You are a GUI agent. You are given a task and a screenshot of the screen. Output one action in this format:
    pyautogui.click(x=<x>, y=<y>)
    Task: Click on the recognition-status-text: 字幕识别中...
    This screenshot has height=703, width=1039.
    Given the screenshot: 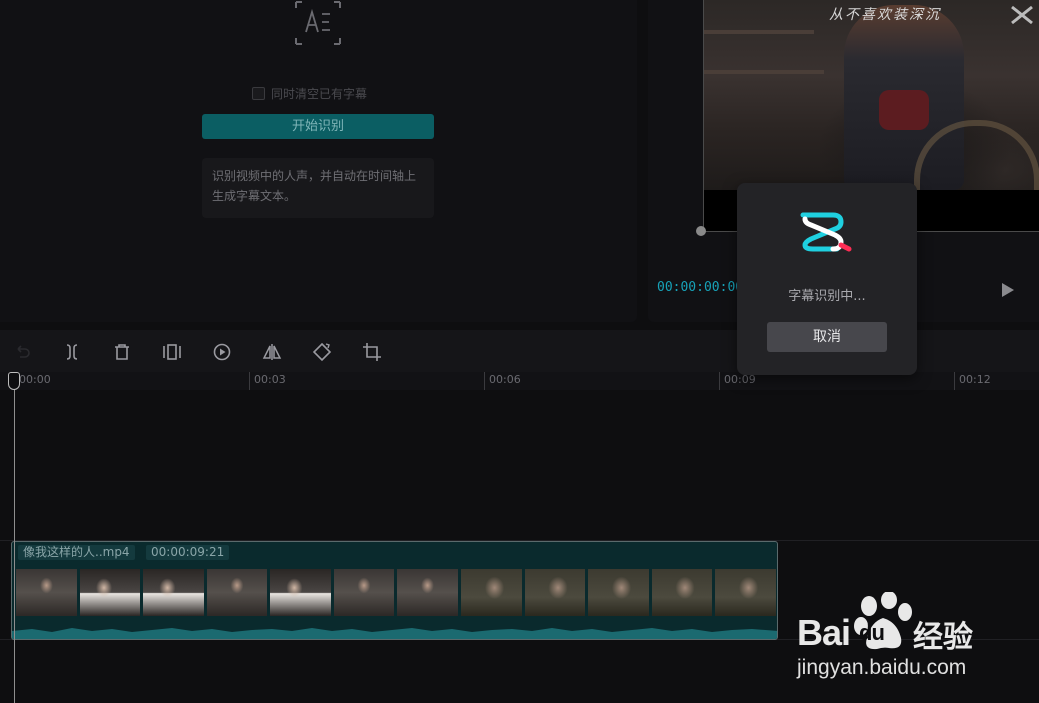 What is the action you would take?
    pyautogui.click(x=827, y=296)
    